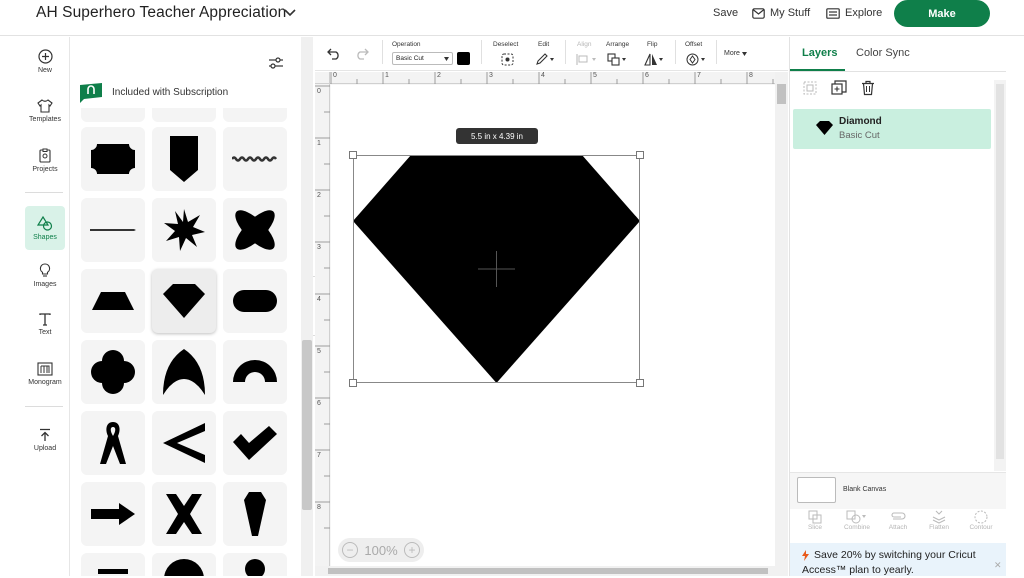  What do you see at coordinates (307, 425) in the screenshot?
I see `panel-scrollbar-thumb` at bounding box center [307, 425].